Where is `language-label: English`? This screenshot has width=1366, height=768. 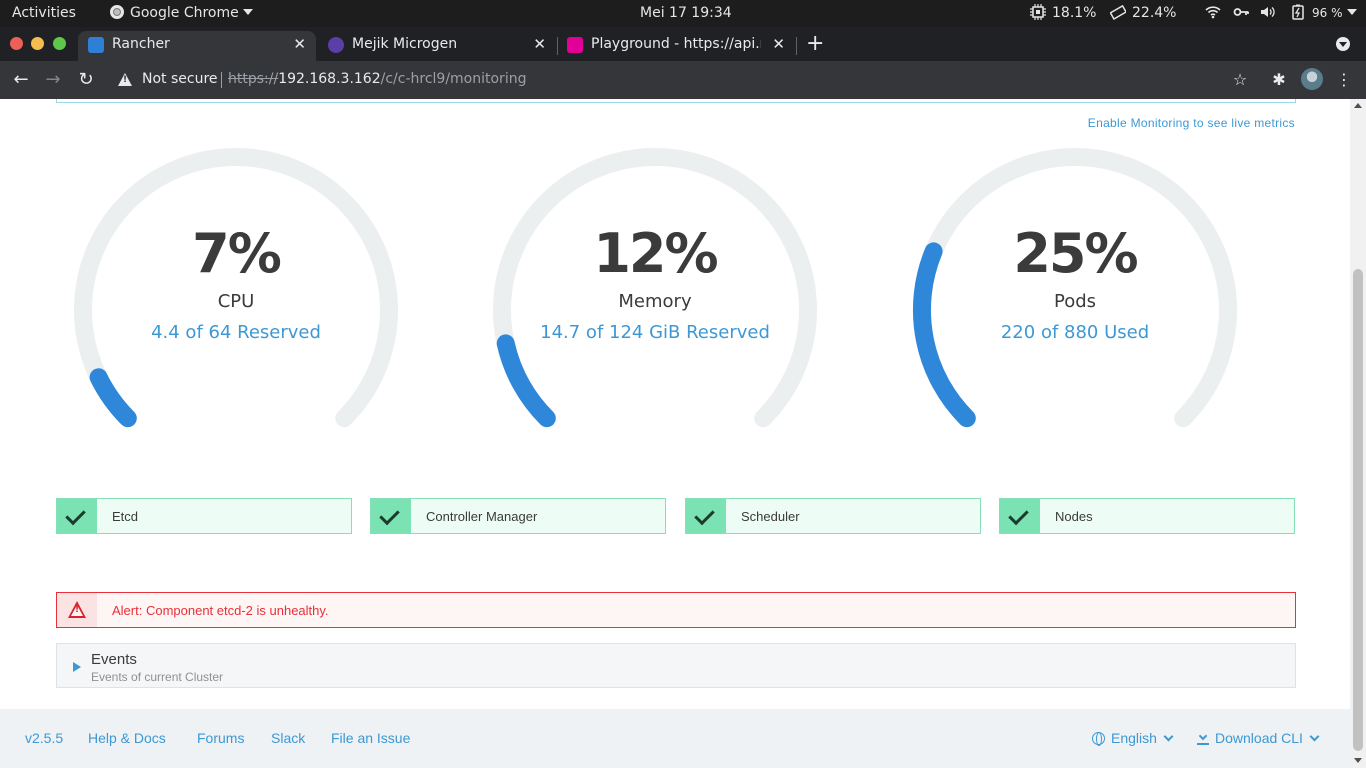
language-label: English is located at coordinates (1134, 738).